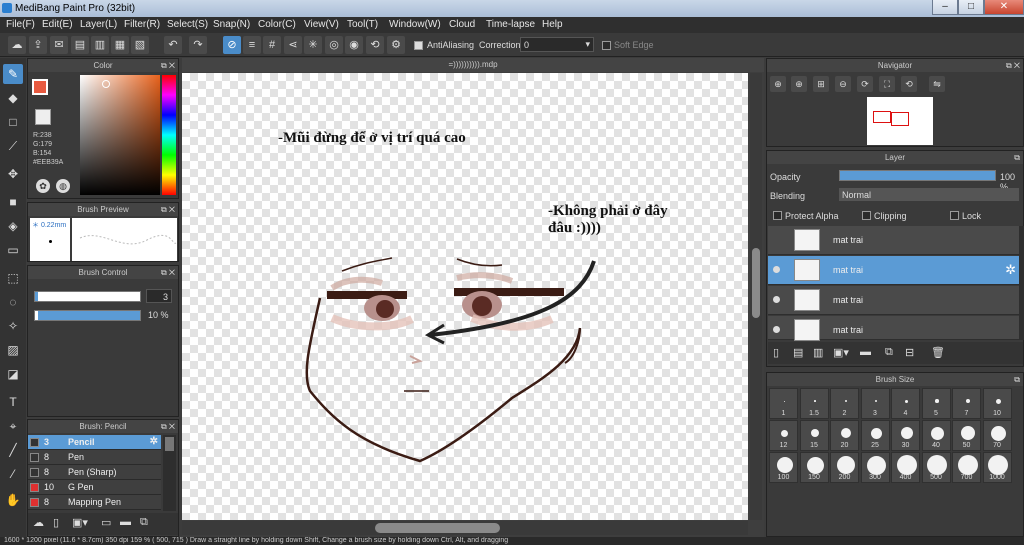 The width and height of the screenshot is (1024, 545). I want to click on duplicate-icon: ⧉, so click(144, 522).